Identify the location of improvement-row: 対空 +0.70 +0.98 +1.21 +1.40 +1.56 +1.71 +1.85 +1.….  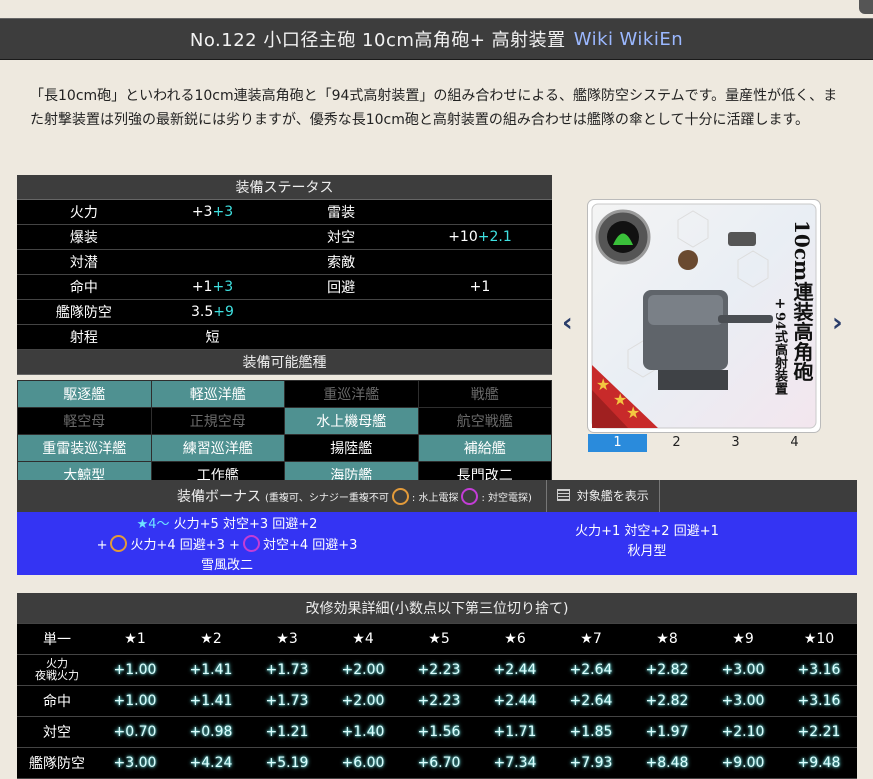
(437, 732).